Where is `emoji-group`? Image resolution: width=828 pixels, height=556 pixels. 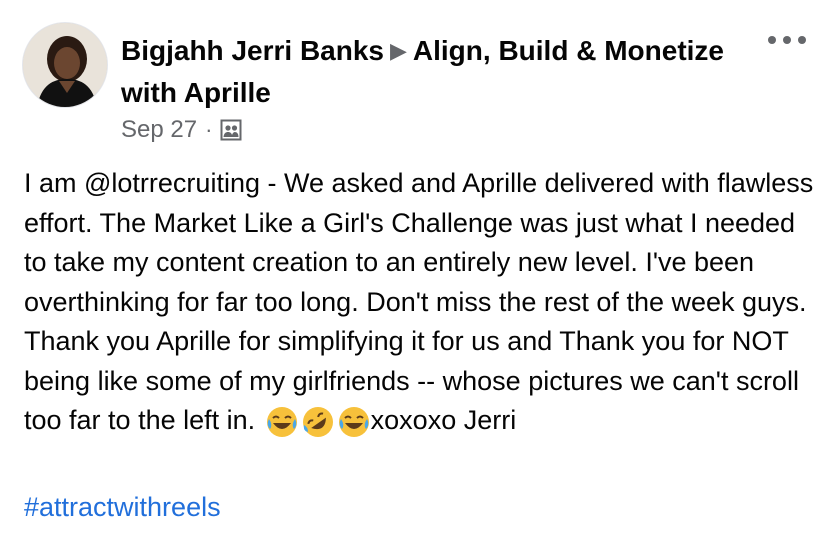
emoji-group is located at coordinates (318, 422).